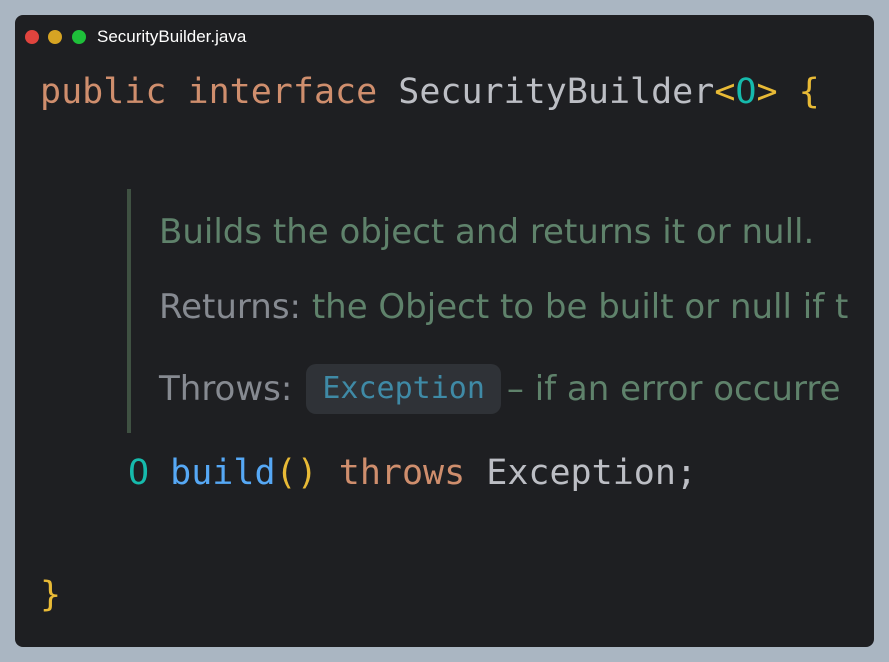  Describe the element at coordinates (581, 473) in the screenshot. I see `exception-type: Exception` at that location.